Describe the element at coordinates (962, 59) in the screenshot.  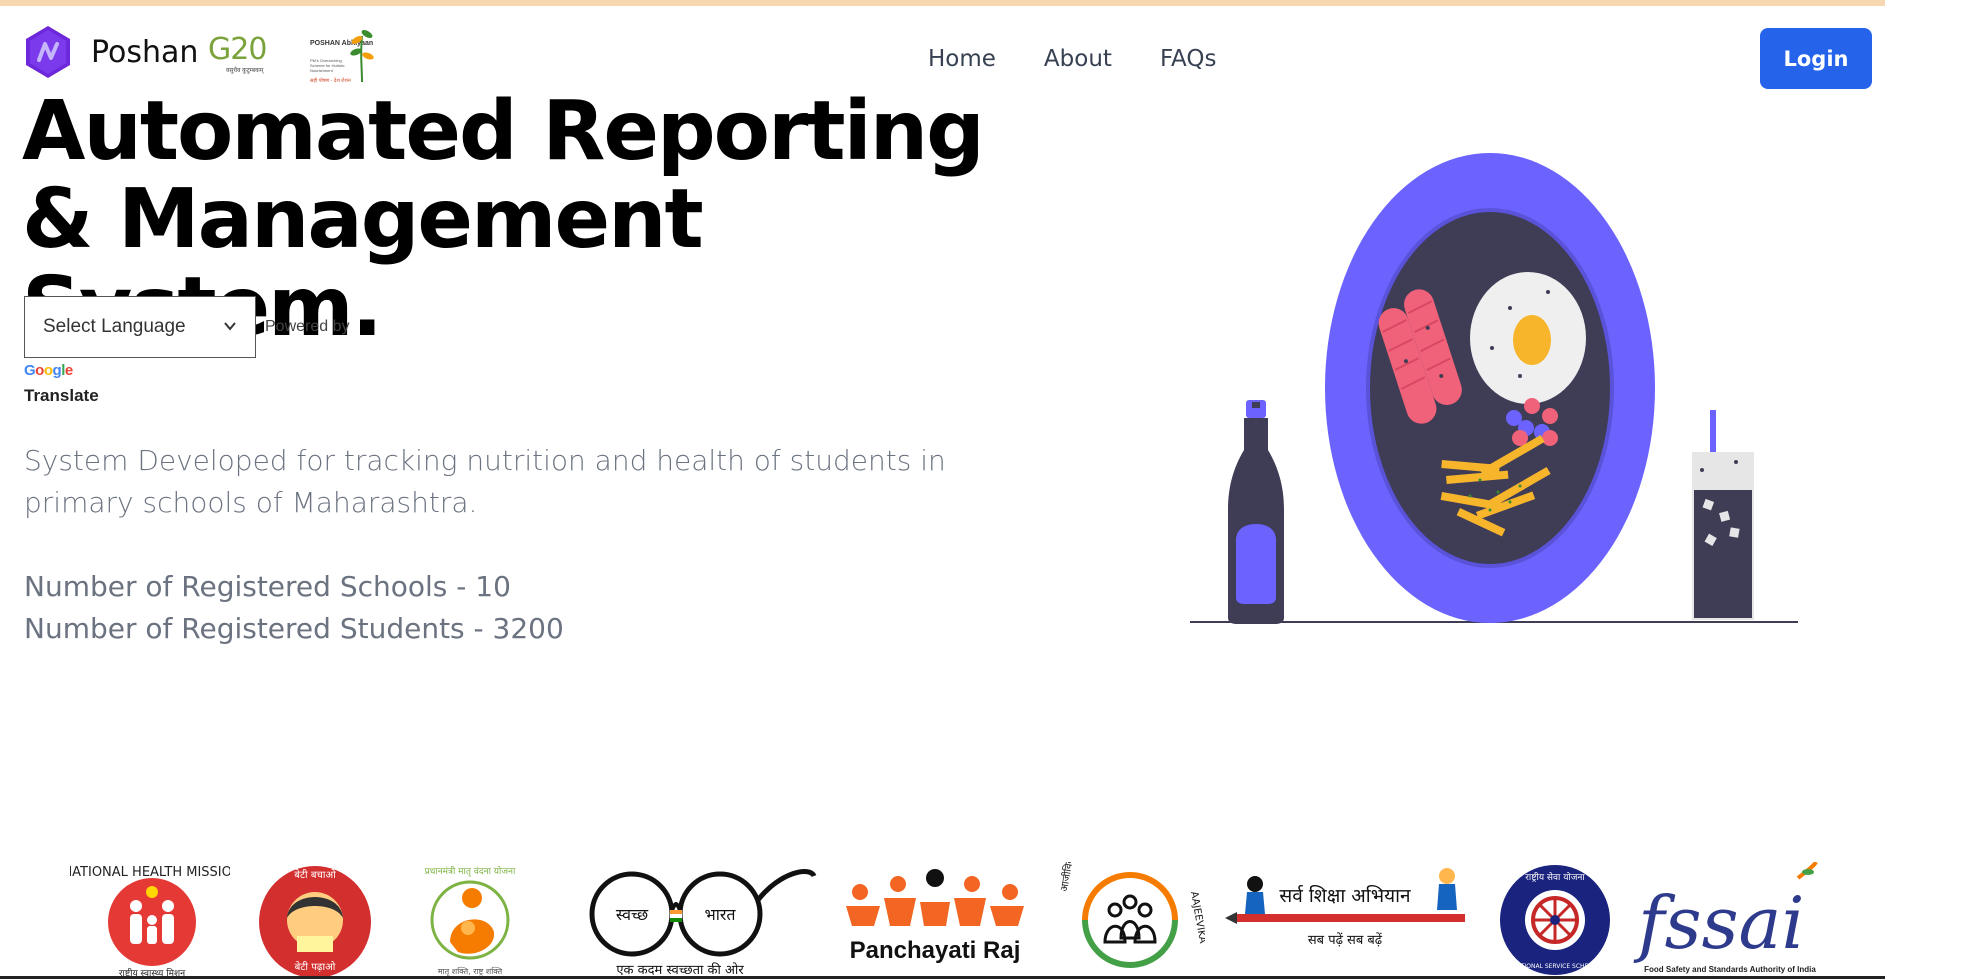
I see `nav-home: Home` at that location.